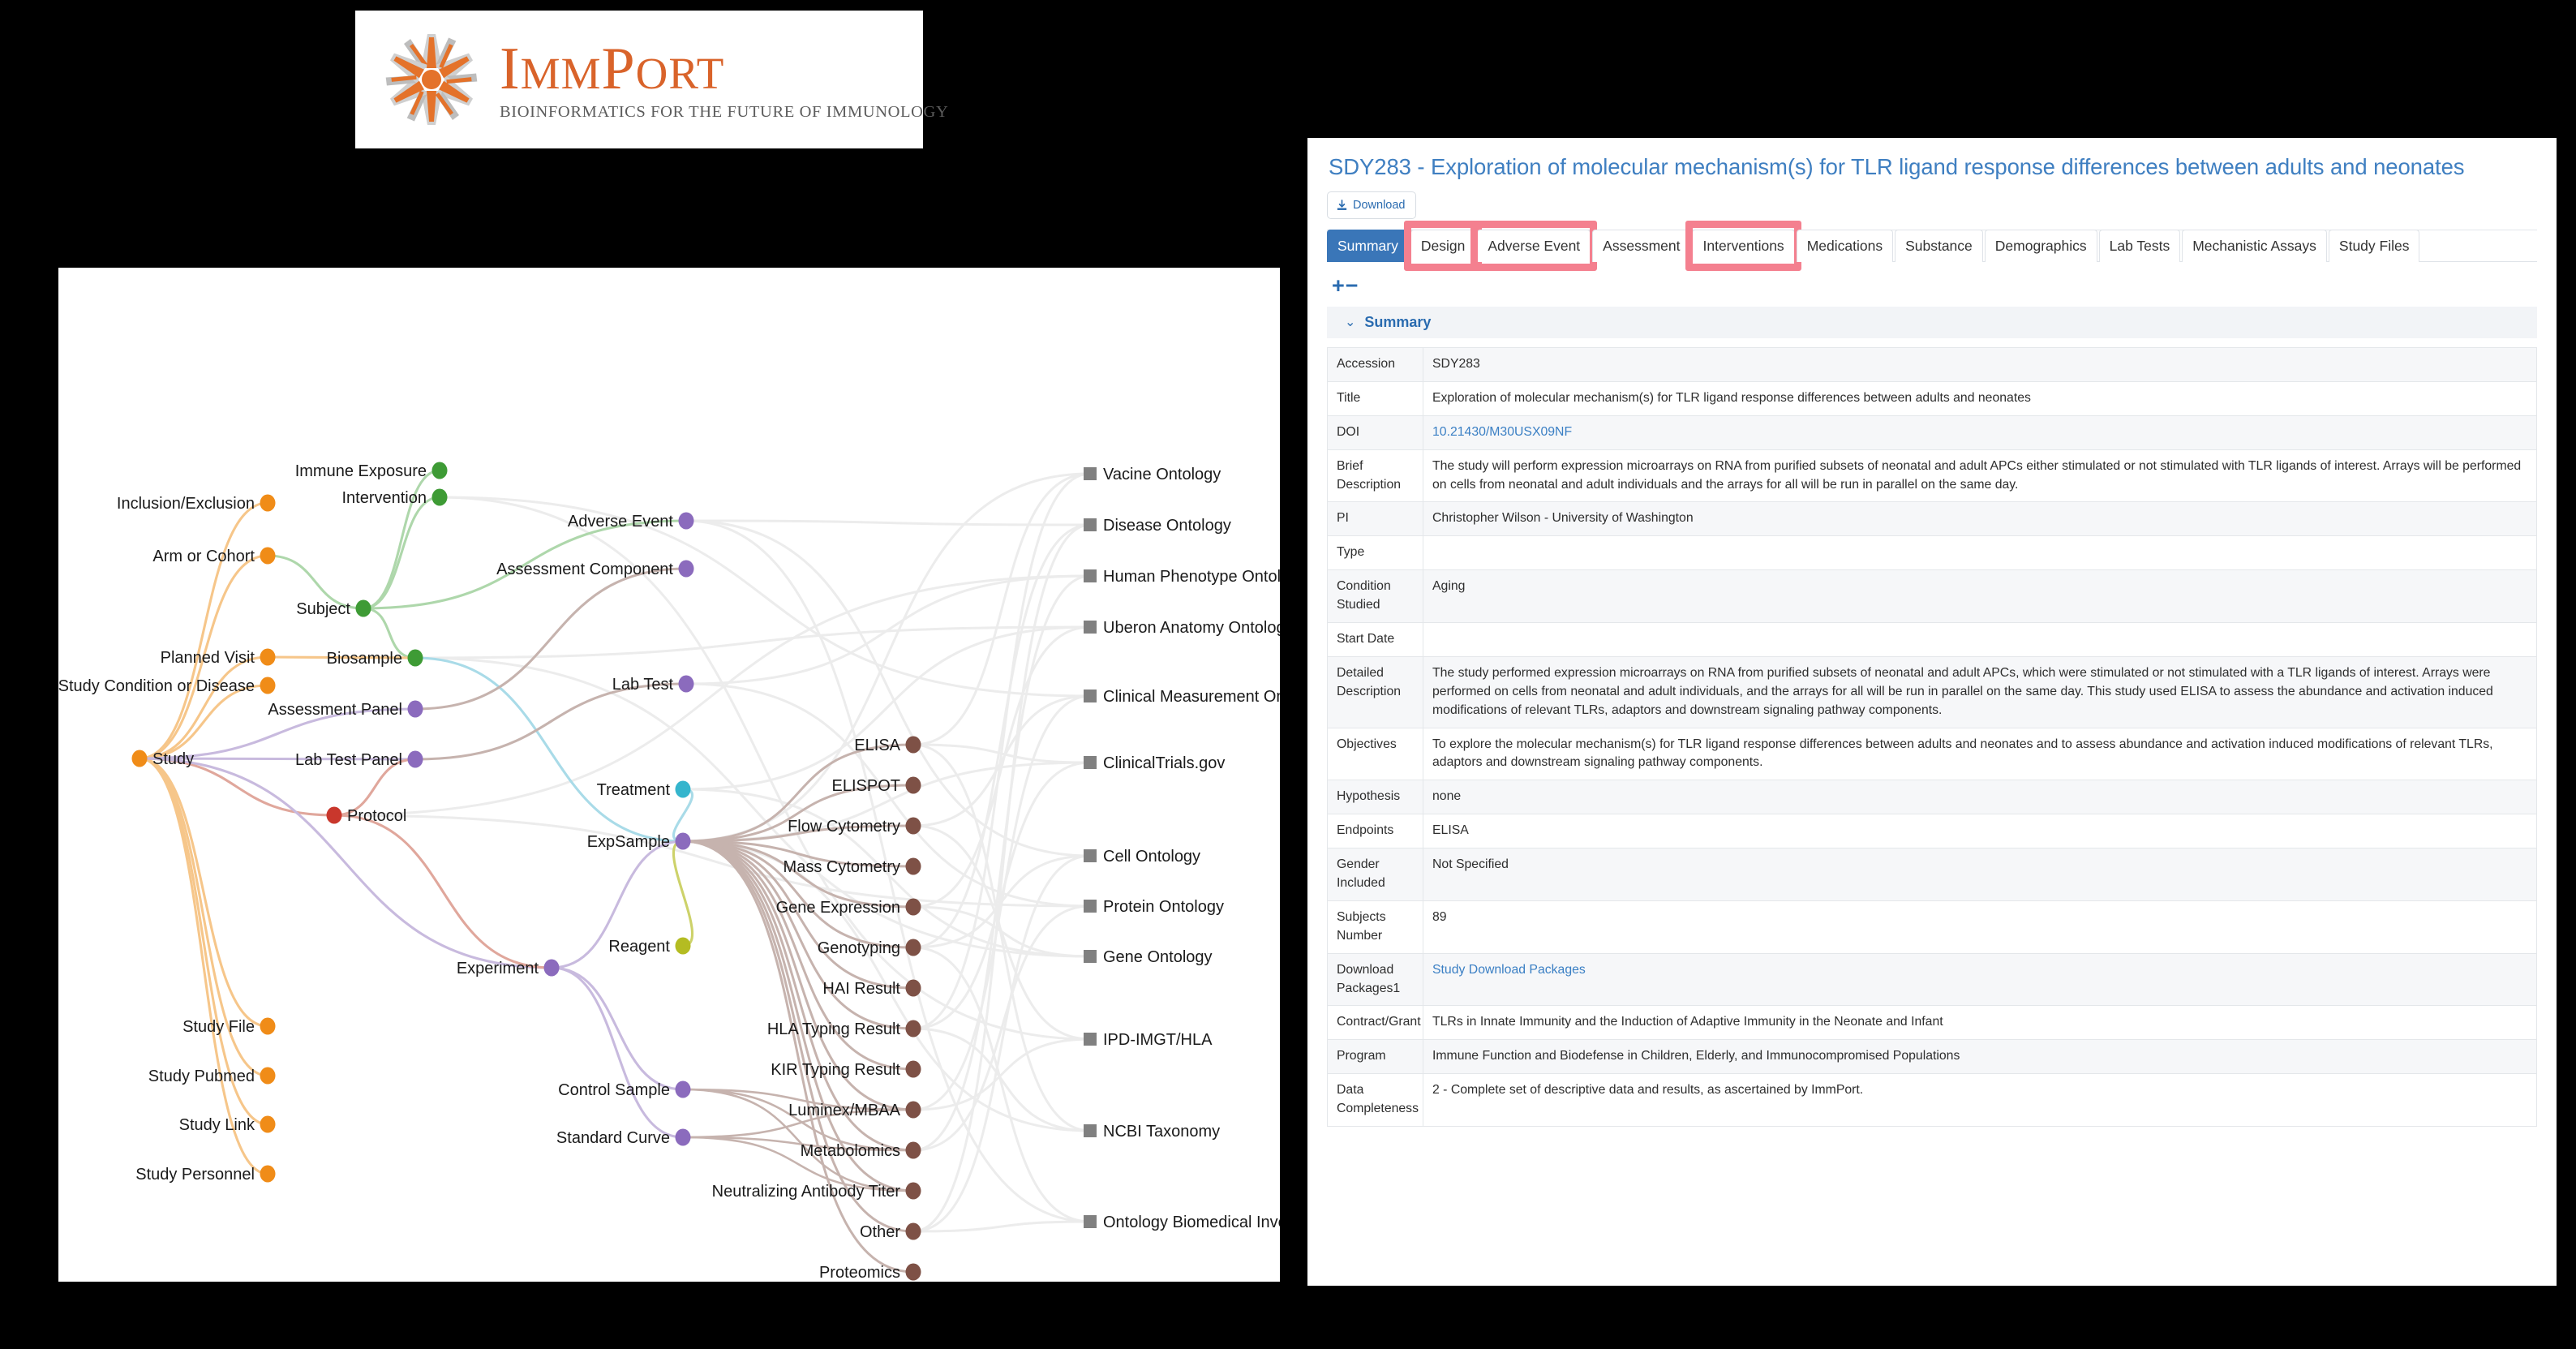 This screenshot has width=2576, height=1349. Describe the element at coordinates (913, 1272) in the screenshot. I see `graph-node-proteomics` at that location.